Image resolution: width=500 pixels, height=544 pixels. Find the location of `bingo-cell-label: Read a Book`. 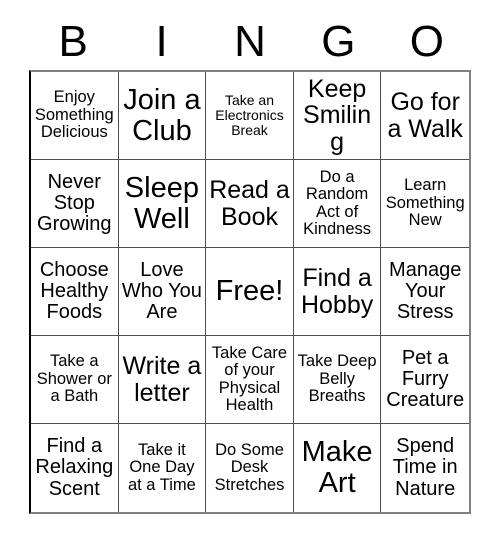

bingo-cell-label: Read a Book is located at coordinates (249, 203).